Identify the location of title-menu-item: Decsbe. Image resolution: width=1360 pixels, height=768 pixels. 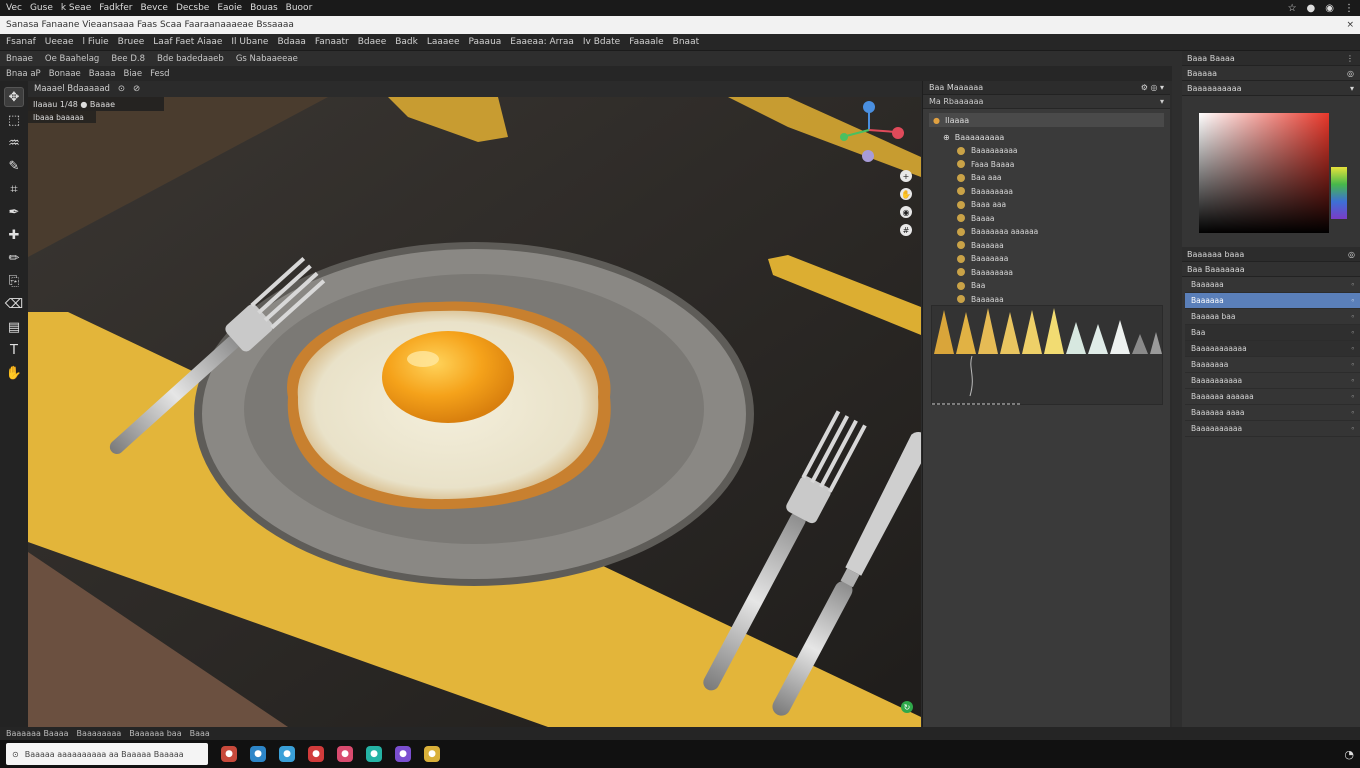
(192, 8).